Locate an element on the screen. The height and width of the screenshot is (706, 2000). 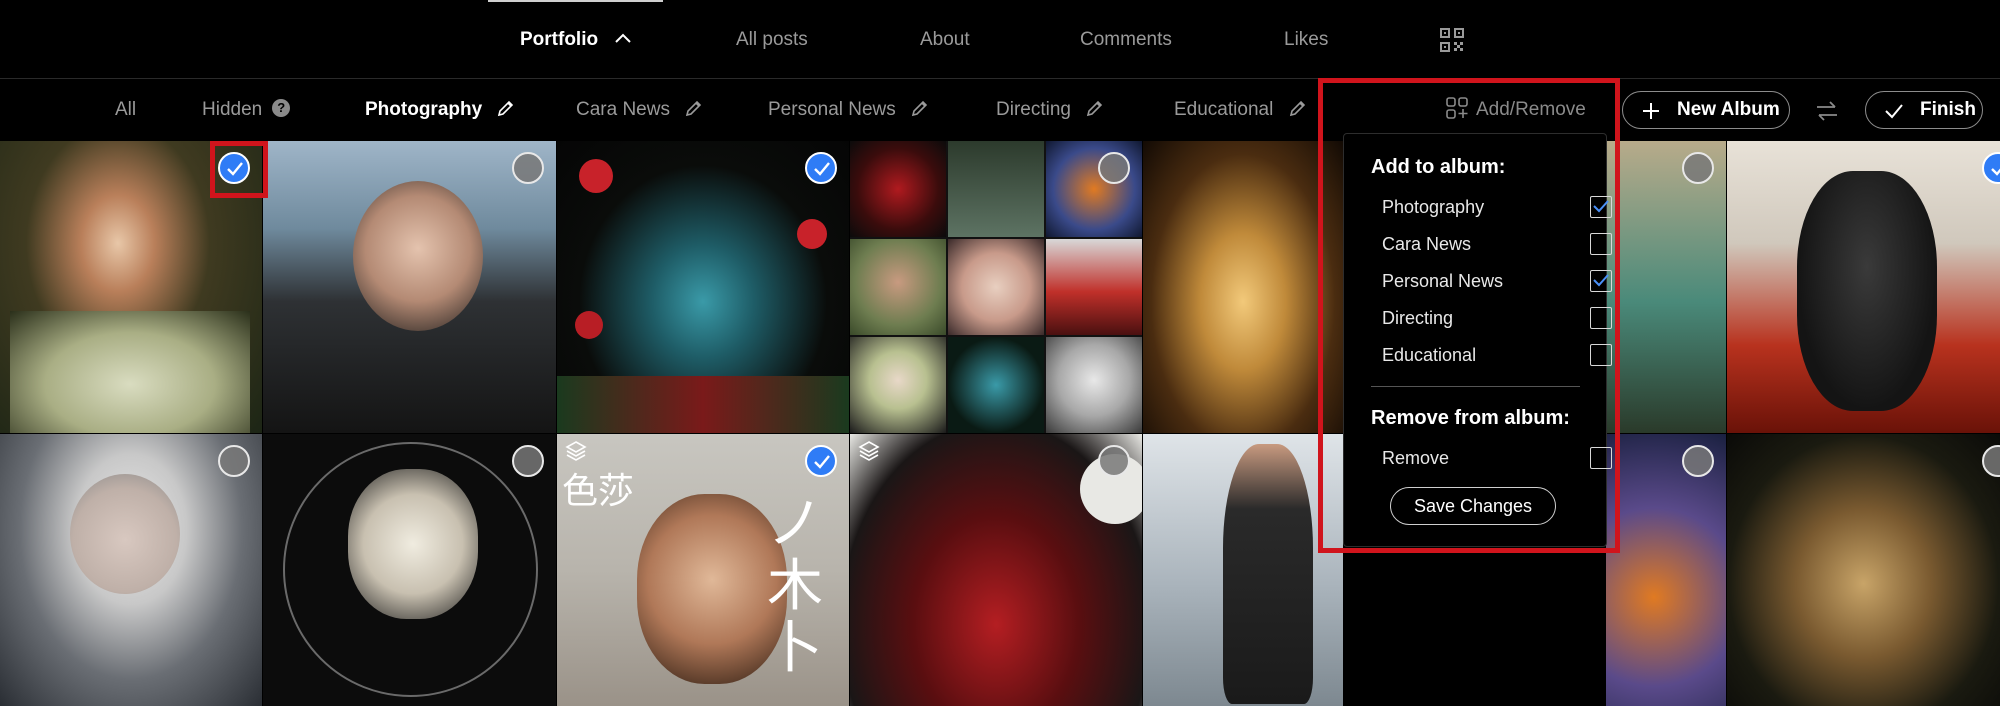
add-option-educational: Educational is located at coordinates (1497, 356).